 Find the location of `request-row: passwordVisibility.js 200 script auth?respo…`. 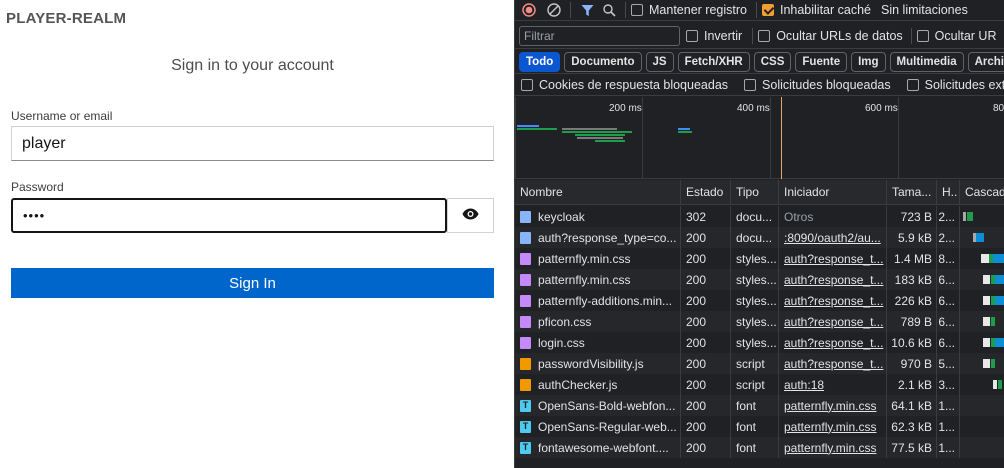

request-row: passwordVisibility.js 200 script auth?respo… is located at coordinates (759, 363).